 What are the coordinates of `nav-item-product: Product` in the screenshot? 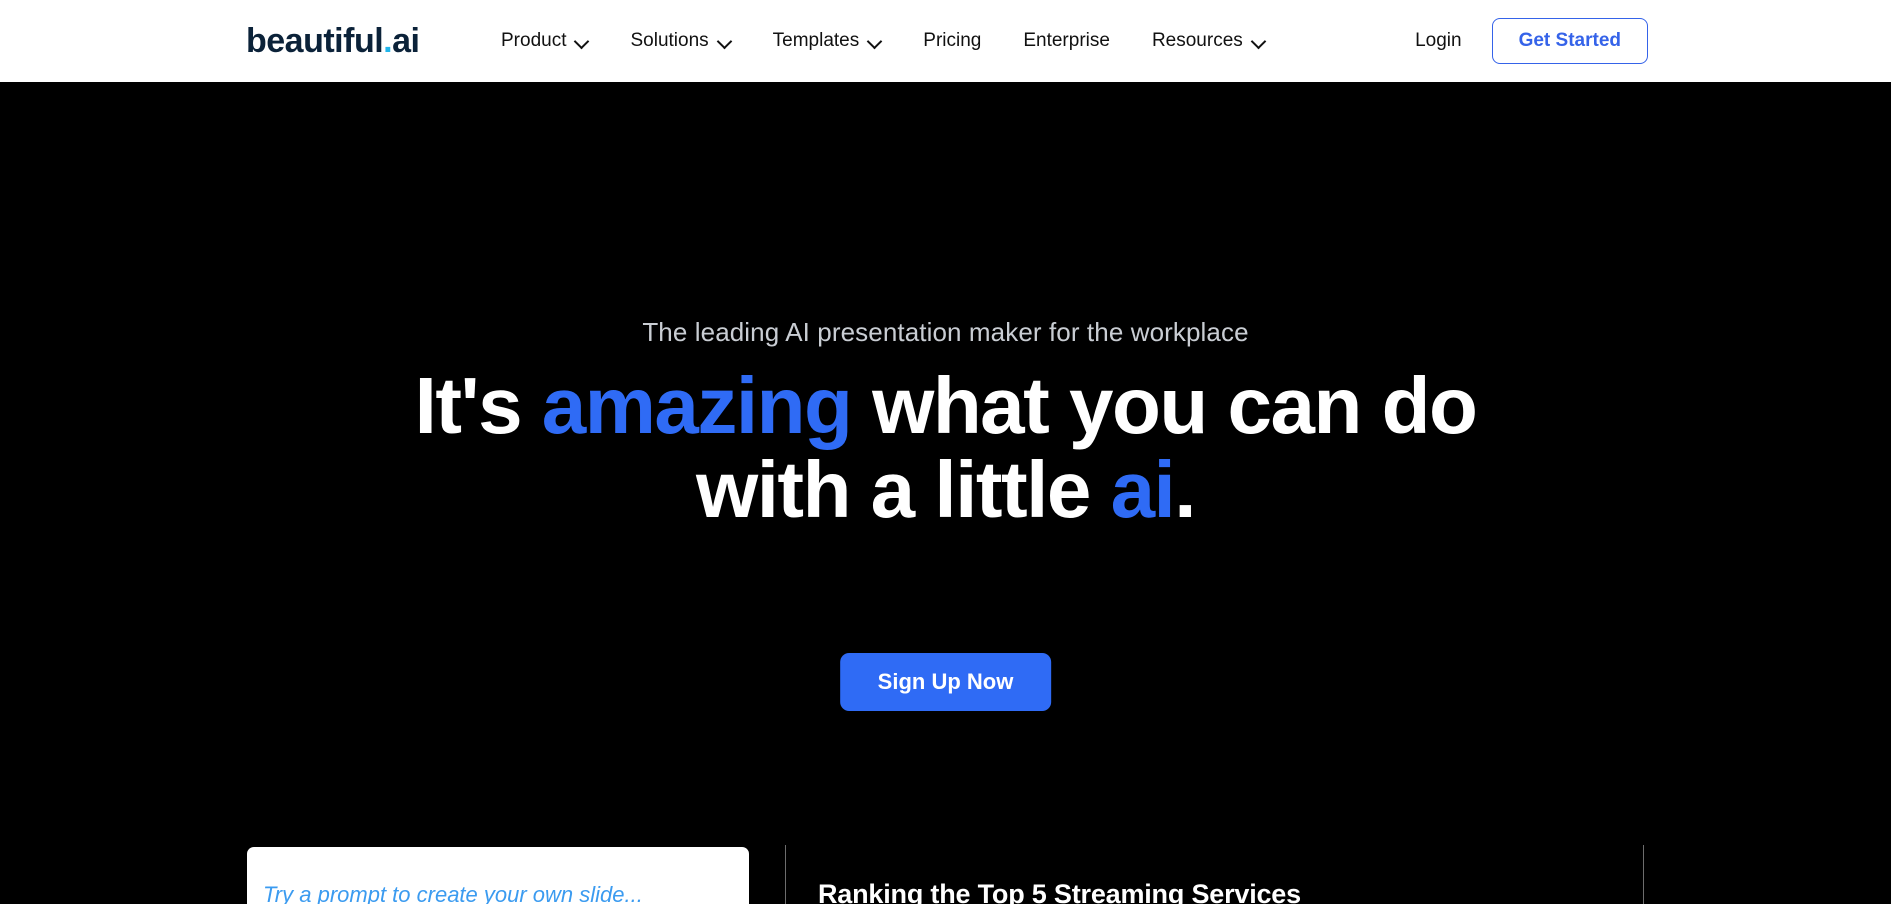 It's located at (544, 41).